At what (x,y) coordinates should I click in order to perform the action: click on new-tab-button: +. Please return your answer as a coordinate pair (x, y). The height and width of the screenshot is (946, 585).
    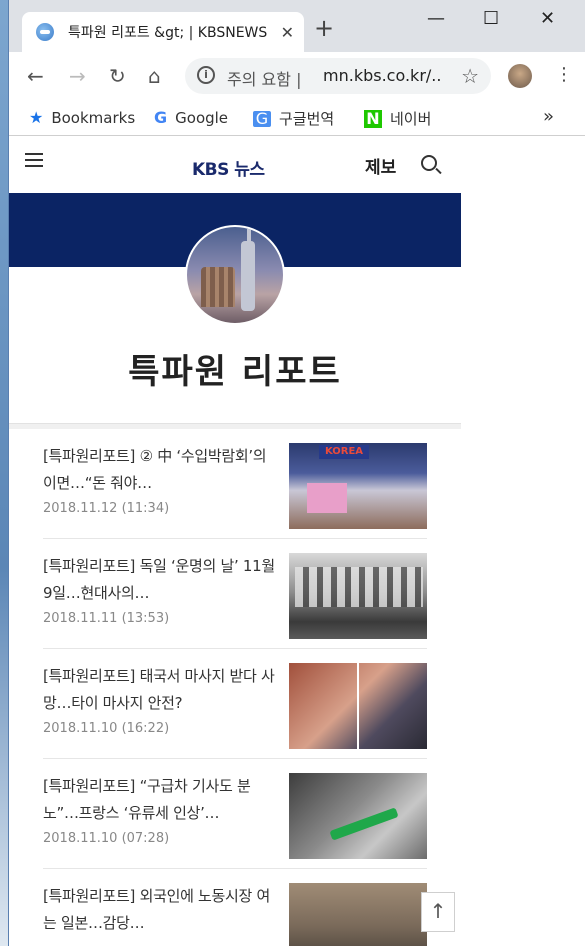
    Looking at the image, I should click on (324, 28).